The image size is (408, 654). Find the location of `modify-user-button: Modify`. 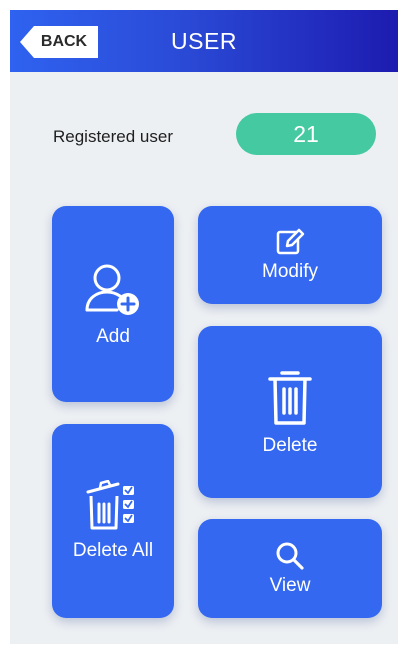

modify-user-button: Modify is located at coordinates (290, 255).